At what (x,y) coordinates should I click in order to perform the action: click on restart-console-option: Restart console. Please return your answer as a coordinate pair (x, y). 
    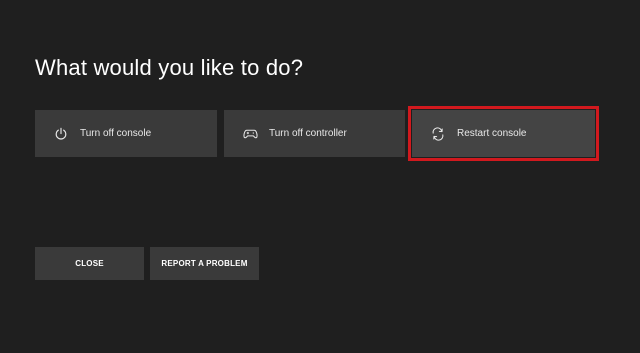
    Looking at the image, I should click on (503, 133).